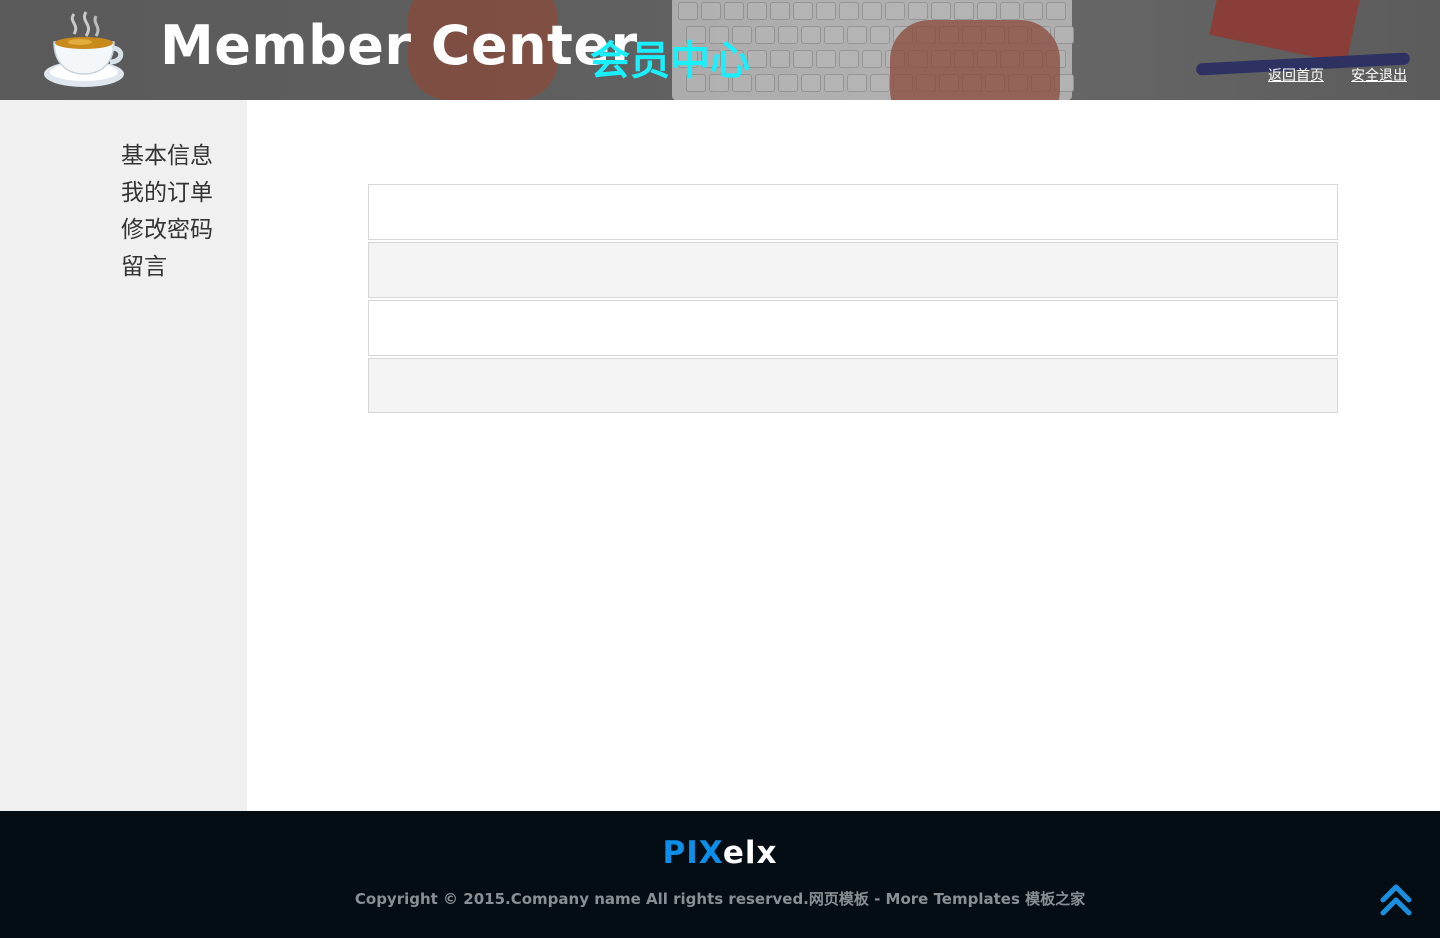 The height and width of the screenshot is (938, 1440). What do you see at coordinates (750, 853) in the screenshot?
I see `logo-part-white: elx` at bounding box center [750, 853].